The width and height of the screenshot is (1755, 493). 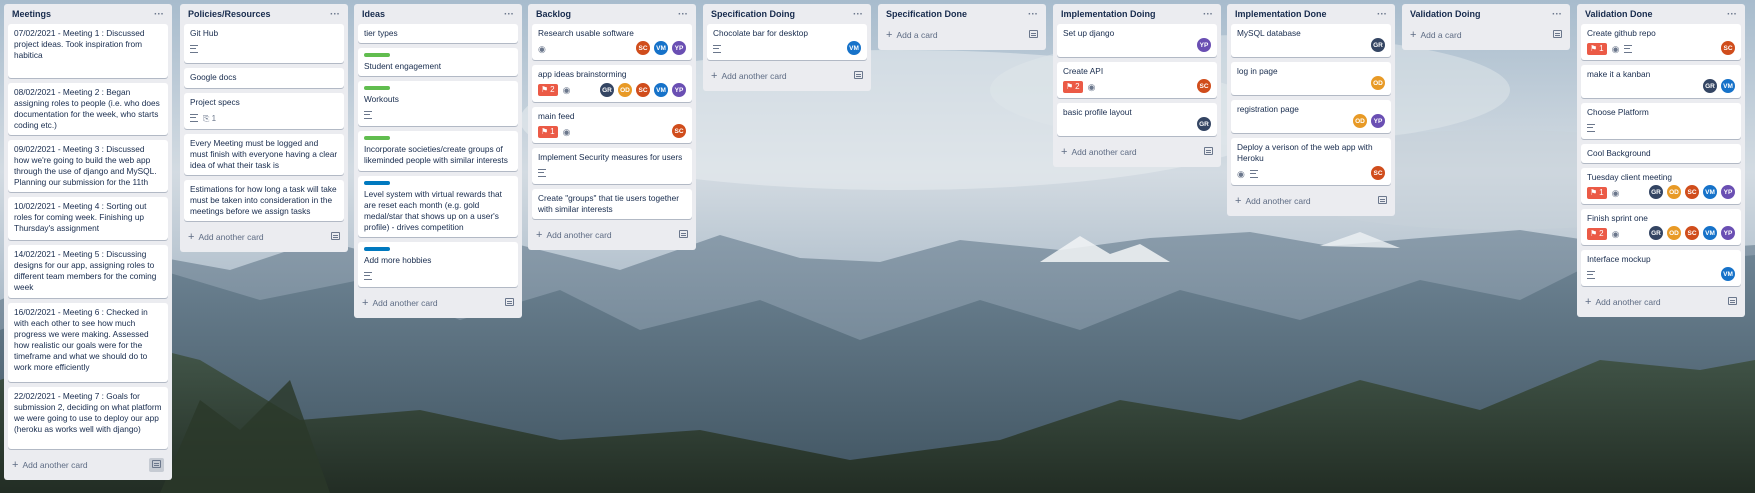 What do you see at coordinates (612, 42) in the screenshot?
I see `card: Research usable software ◉ SC VM YP` at bounding box center [612, 42].